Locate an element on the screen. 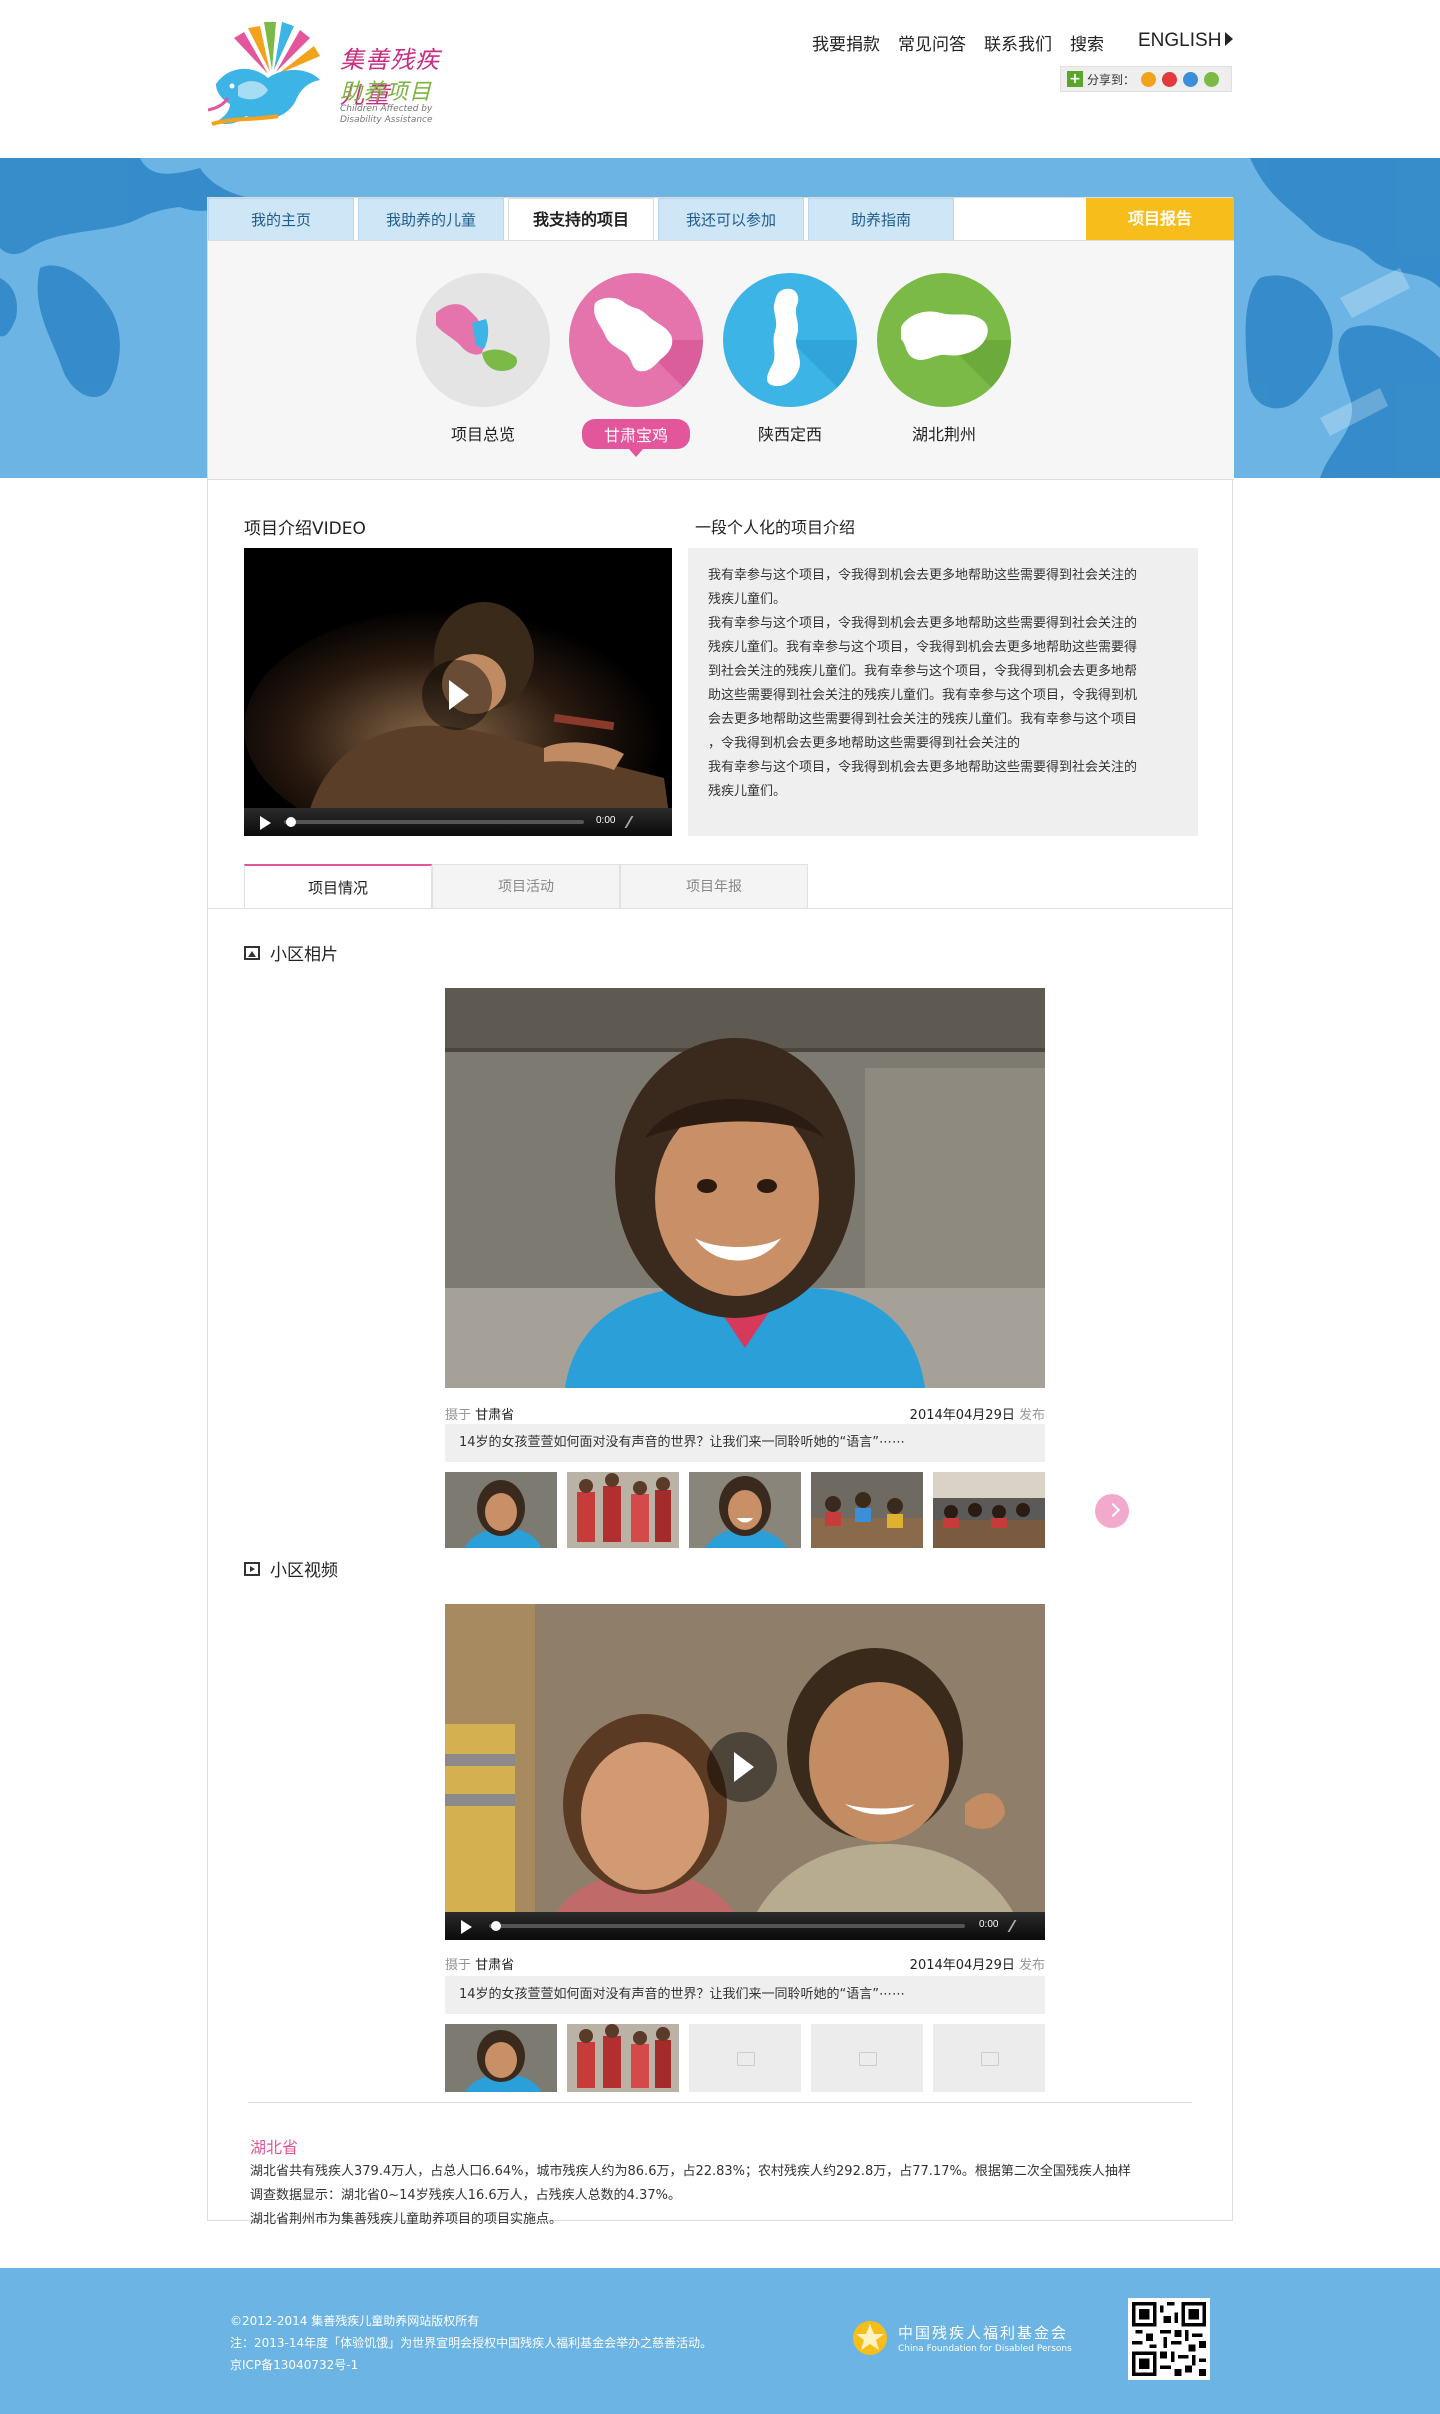  logo-cn-line2: 助养项目 is located at coordinates (386, 92).